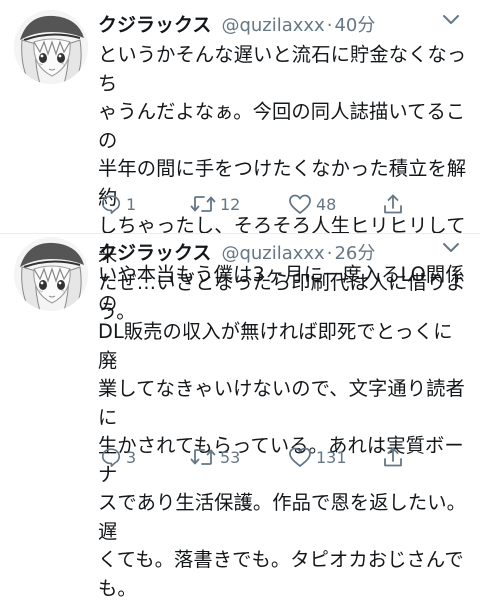 The image size is (480, 603). Describe the element at coordinates (326, 204) in the screenshot. I see `like-count: 48` at that location.